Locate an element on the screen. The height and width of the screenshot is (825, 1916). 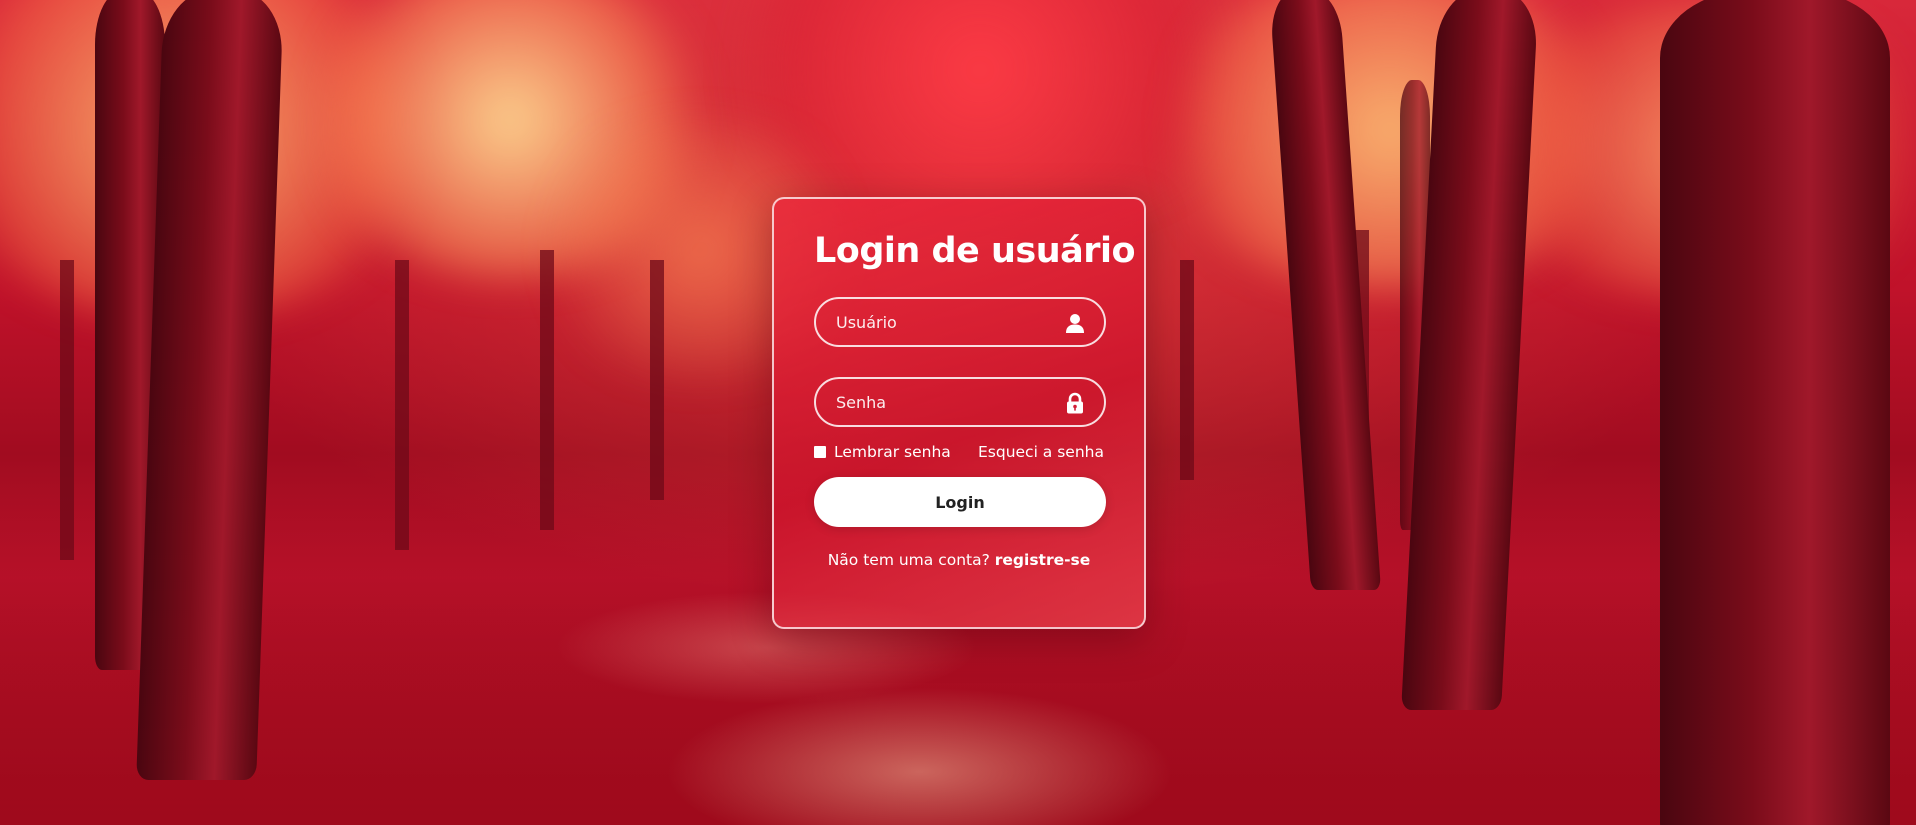
login-title: Login de usuário is located at coordinates (975, 251).